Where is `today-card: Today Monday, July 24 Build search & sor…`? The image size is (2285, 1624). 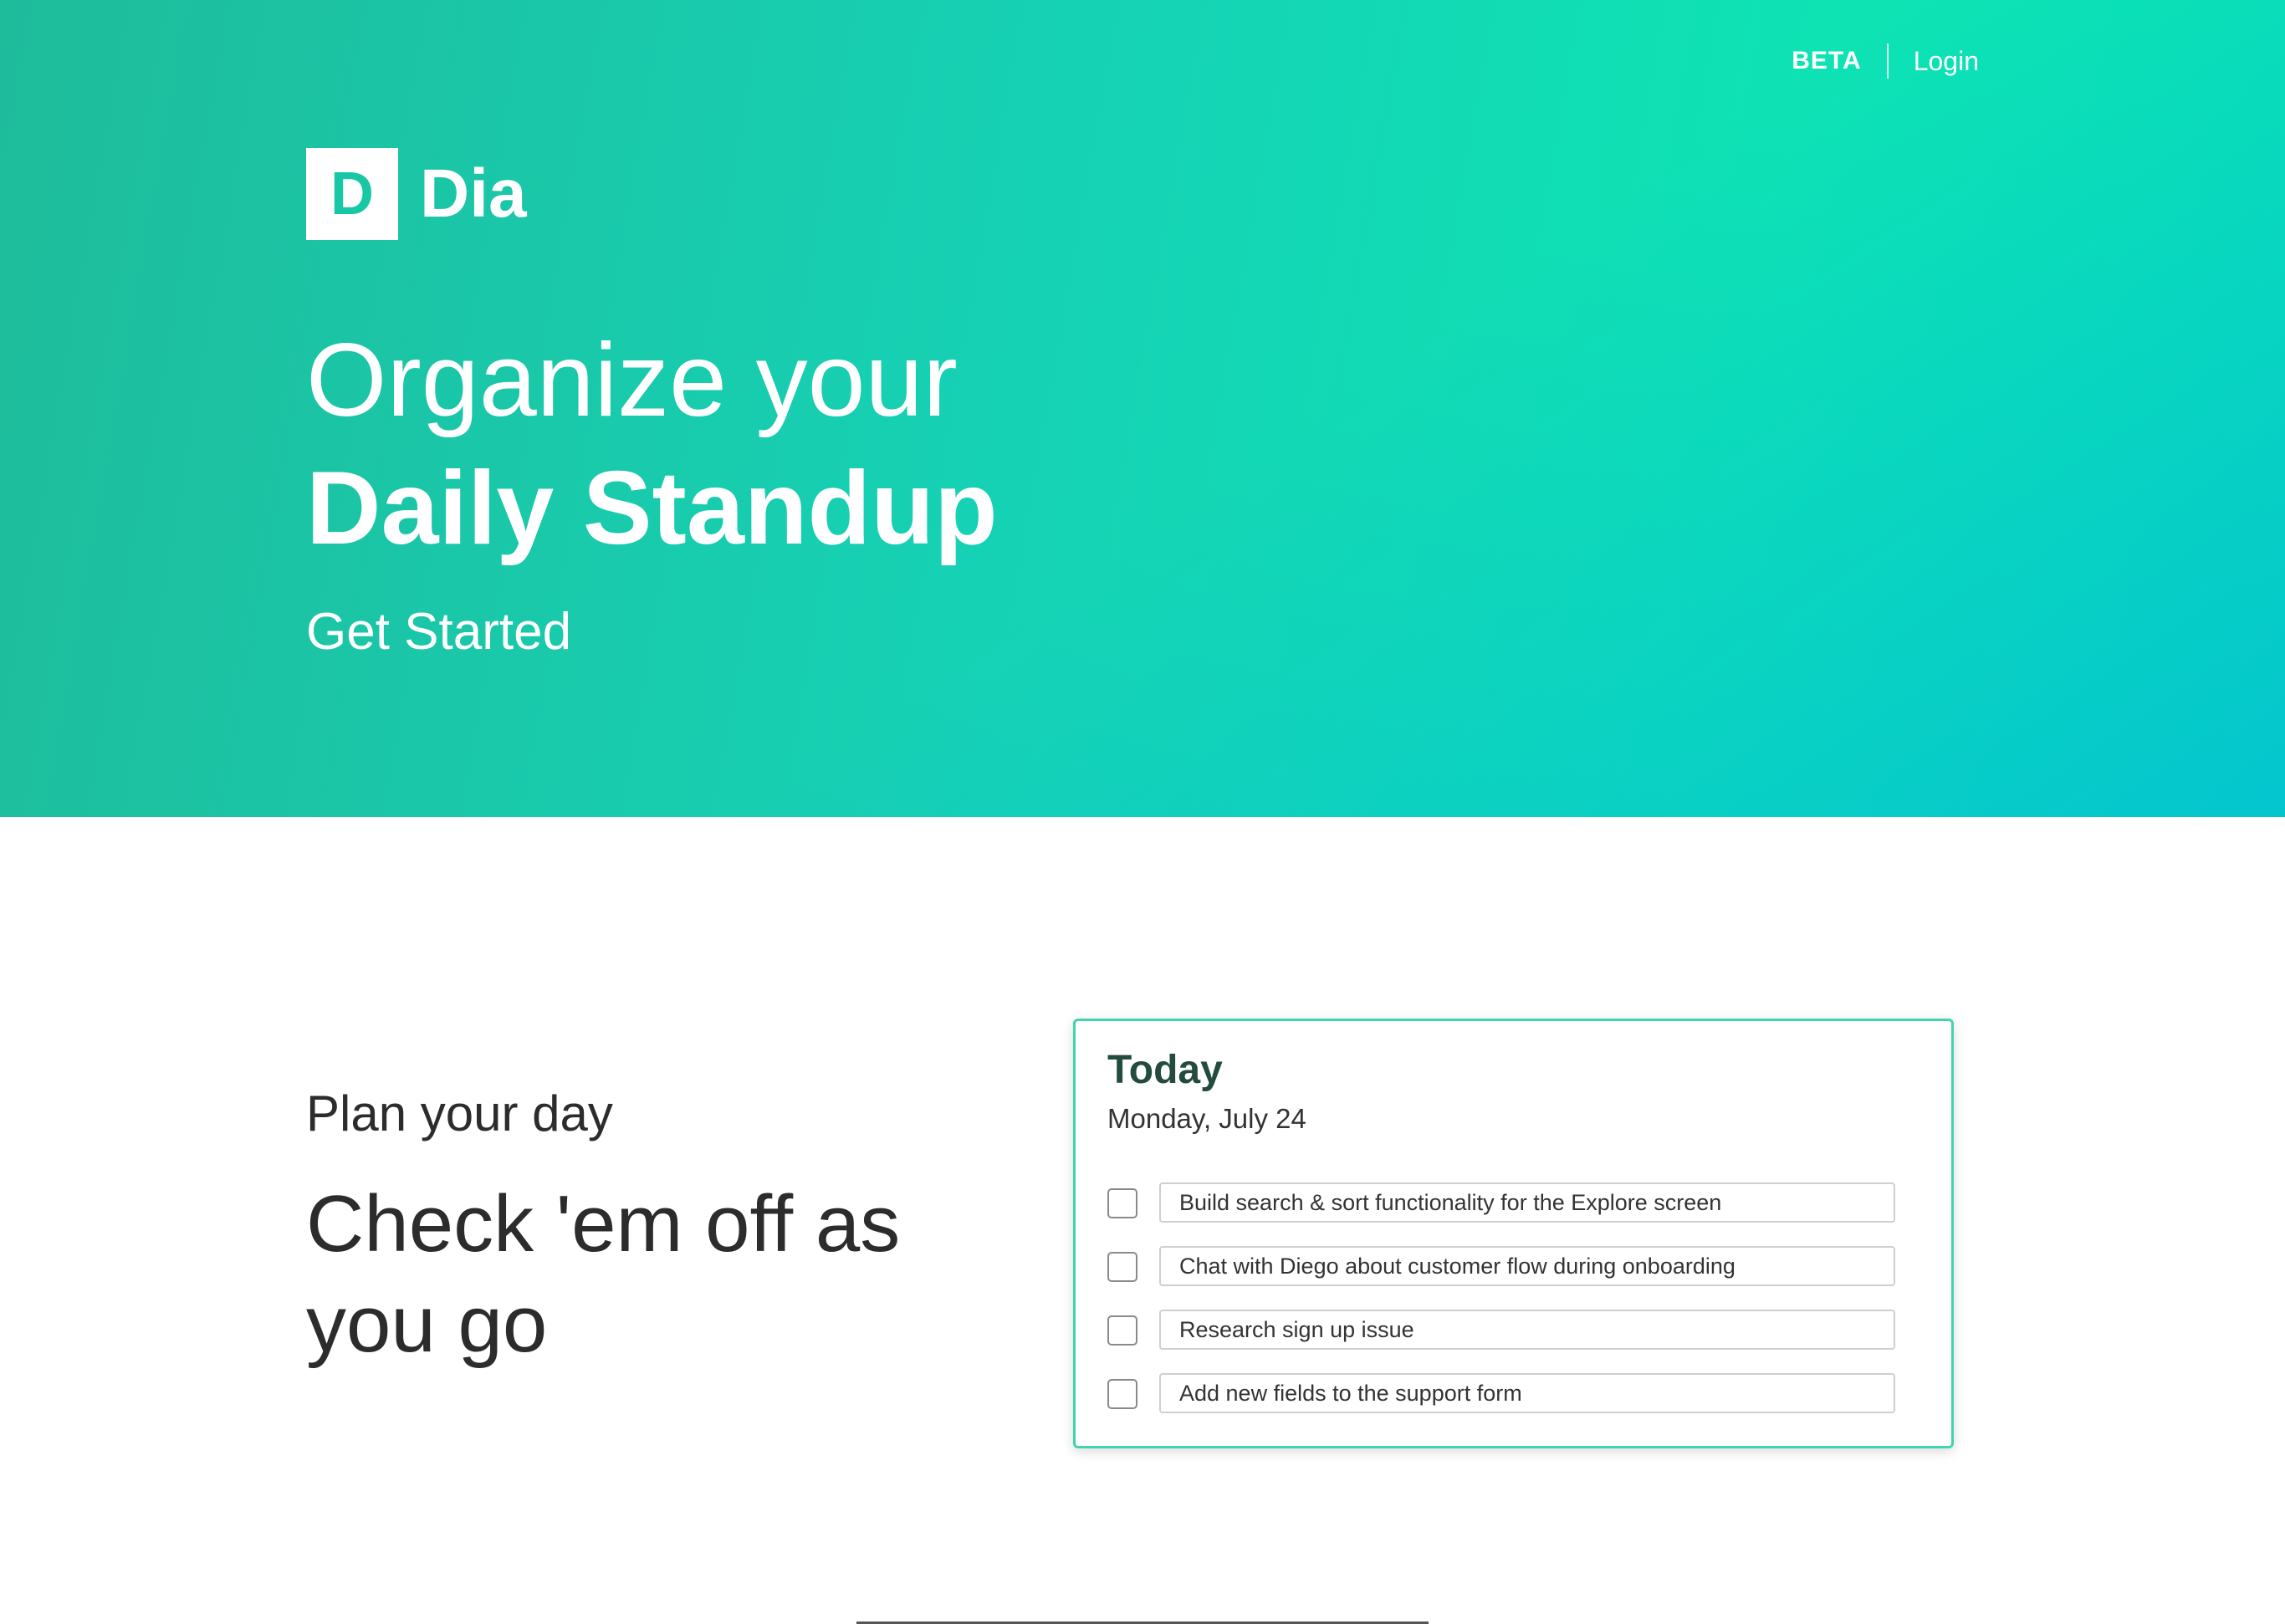 today-card: Today Monday, July 24 Build search & sor… is located at coordinates (1513, 1233).